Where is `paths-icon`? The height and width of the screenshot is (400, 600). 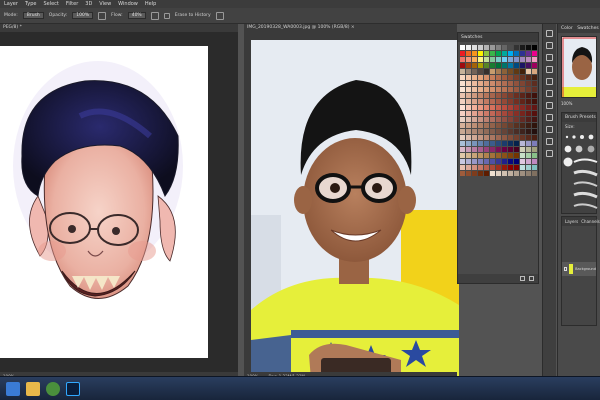 paths-icon is located at coordinates (549, 153).